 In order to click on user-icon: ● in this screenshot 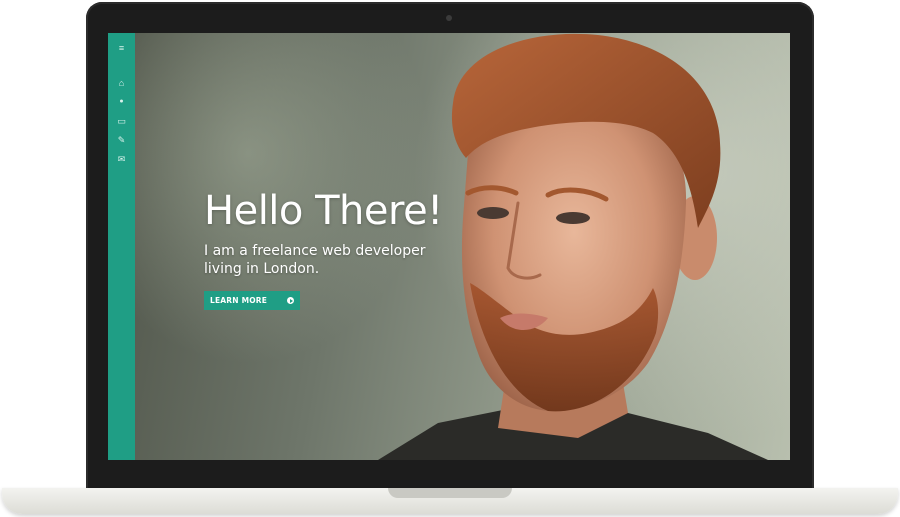, I will do `click(121, 102)`.